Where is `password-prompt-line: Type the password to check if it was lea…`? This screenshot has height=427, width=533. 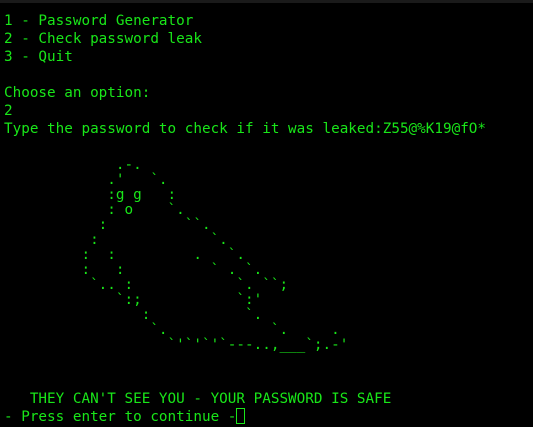
password-prompt-line: Type the password to check if it was lea… is located at coordinates (245, 129).